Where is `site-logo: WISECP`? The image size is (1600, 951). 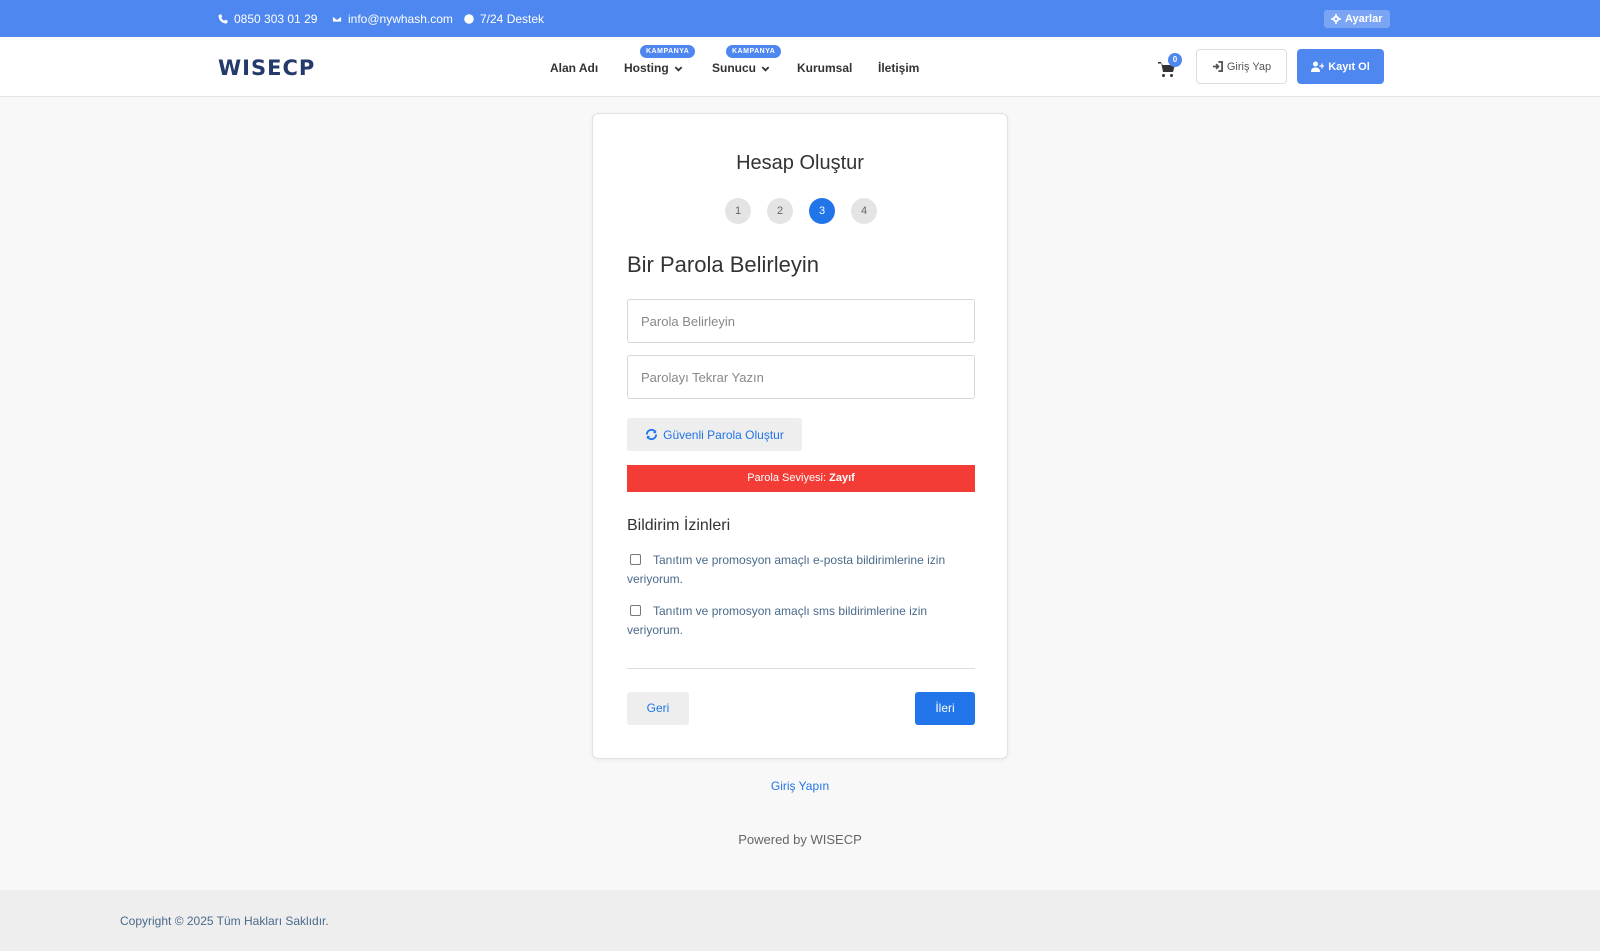 site-logo: WISECP is located at coordinates (266, 68).